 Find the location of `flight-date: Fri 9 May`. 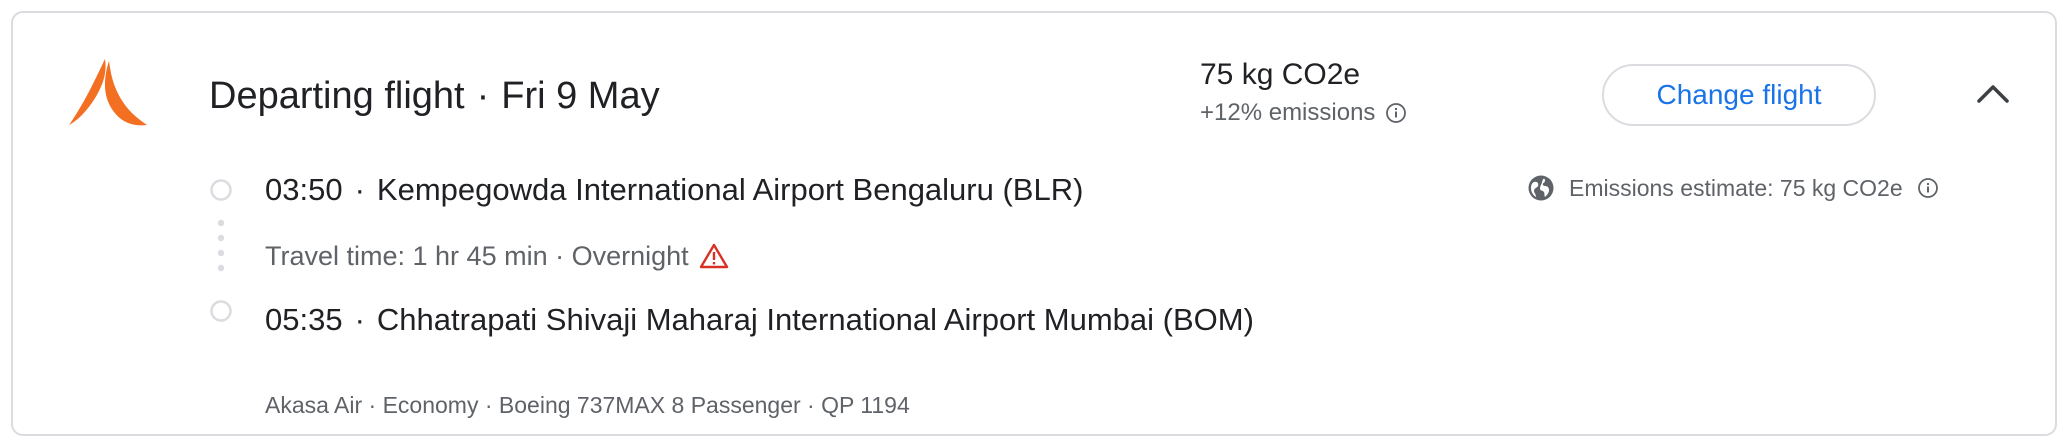

flight-date: Fri 9 May is located at coordinates (580, 96).